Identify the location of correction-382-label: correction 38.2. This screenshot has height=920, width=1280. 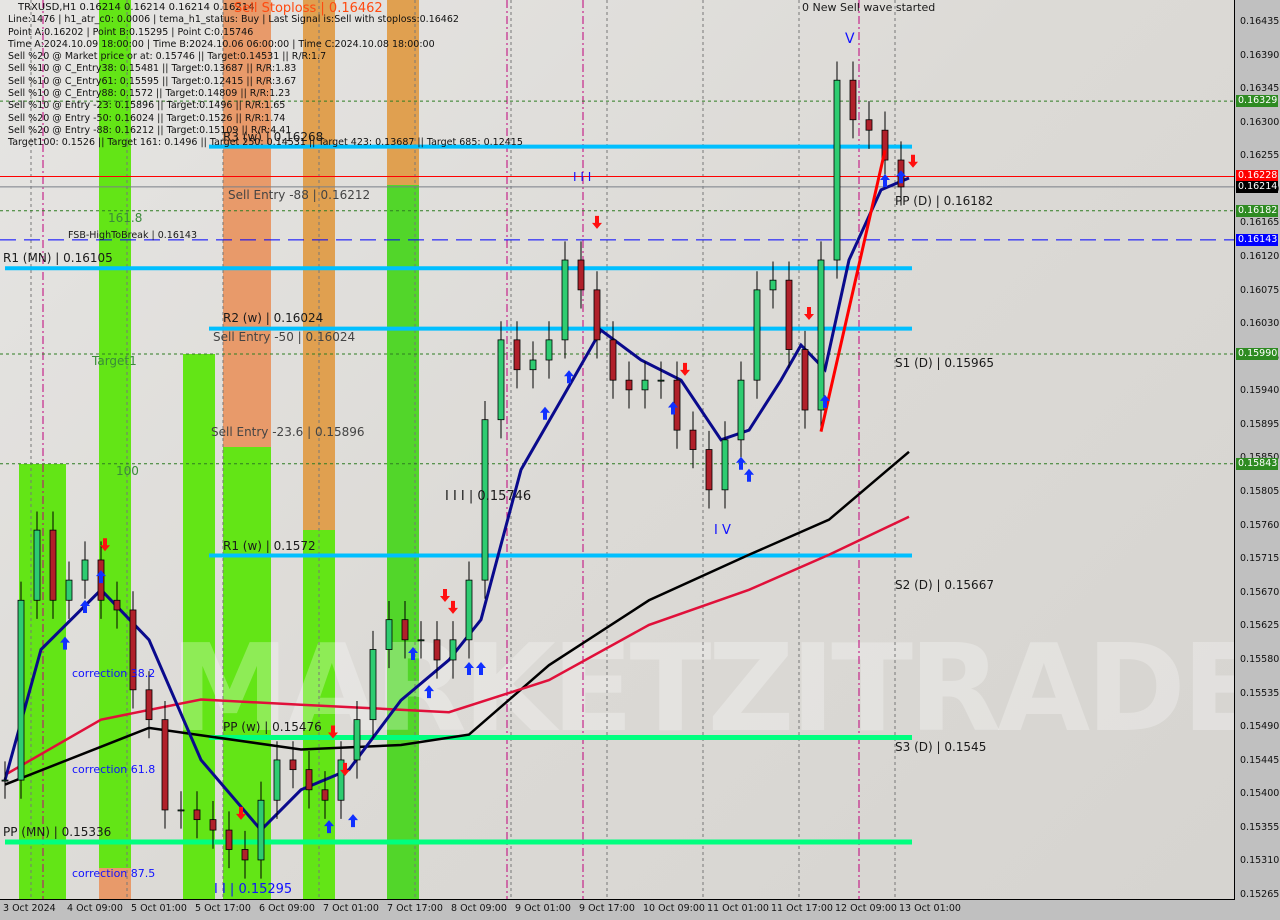
(114, 673).